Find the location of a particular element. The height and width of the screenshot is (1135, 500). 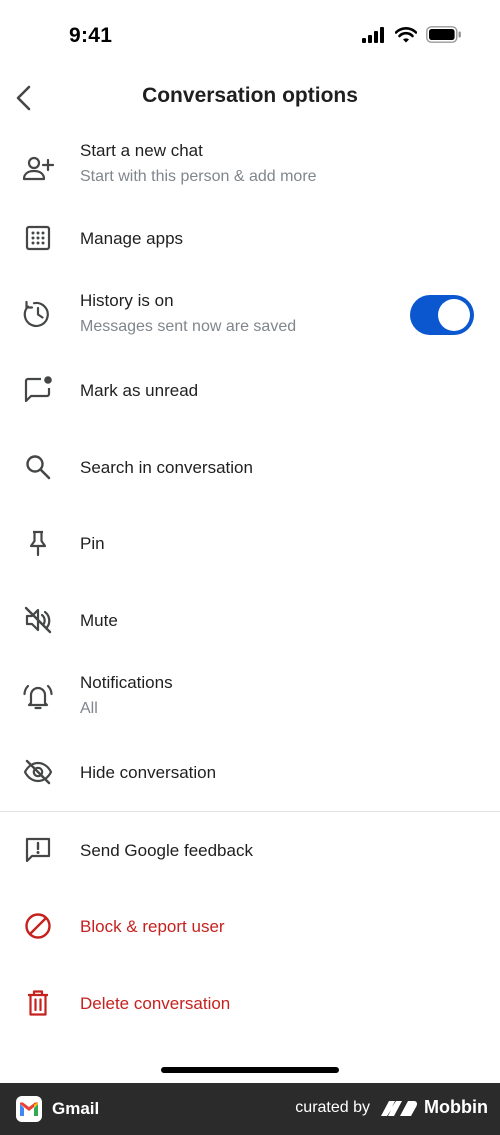

manage-apps-item: Manage apps is located at coordinates (250, 238).